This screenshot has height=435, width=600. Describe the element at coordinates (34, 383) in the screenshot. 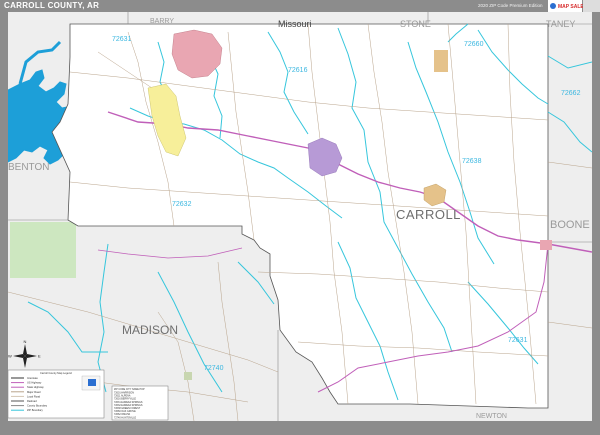

I see `legend-item-label: US Highway` at that location.